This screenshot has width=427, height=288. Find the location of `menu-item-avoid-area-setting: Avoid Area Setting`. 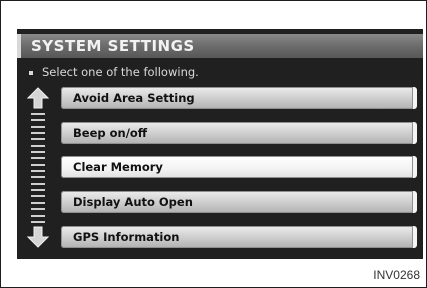

menu-item-avoid-area-setting: Avoid Area Setting is located at coordinates (239, 98).